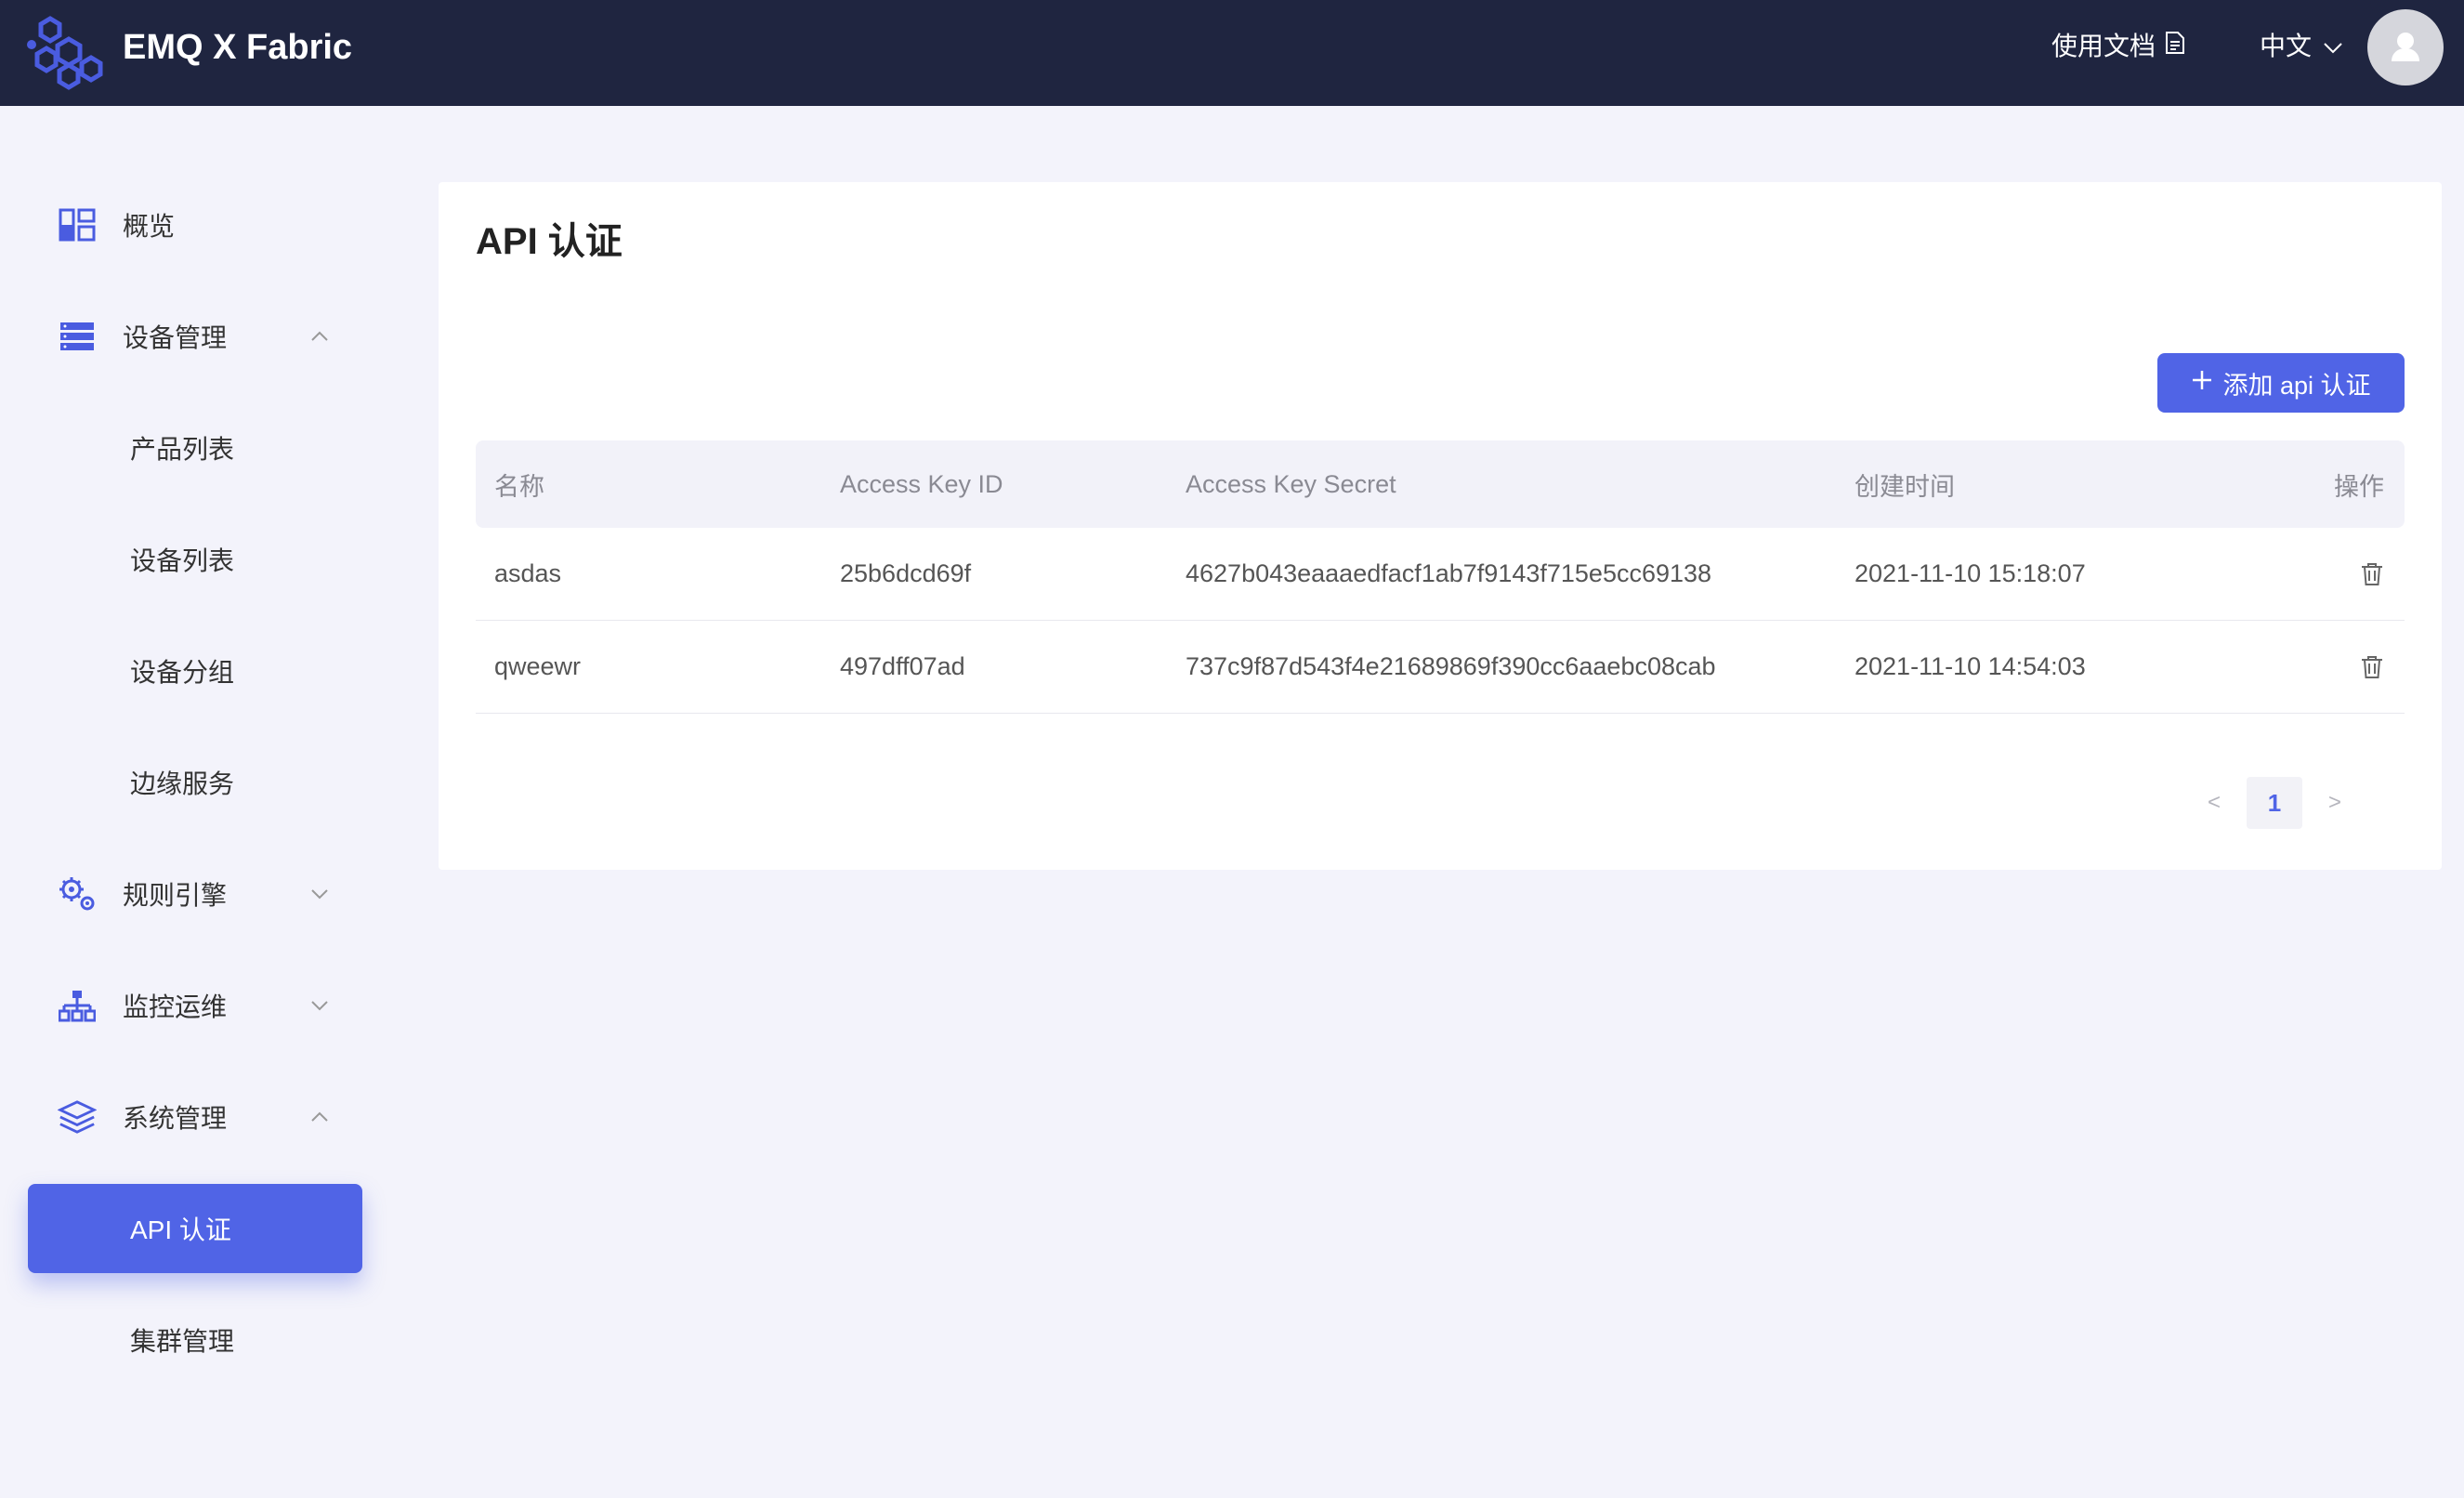  I want to click on docs-link: 使用文档, so click(2118, 47).